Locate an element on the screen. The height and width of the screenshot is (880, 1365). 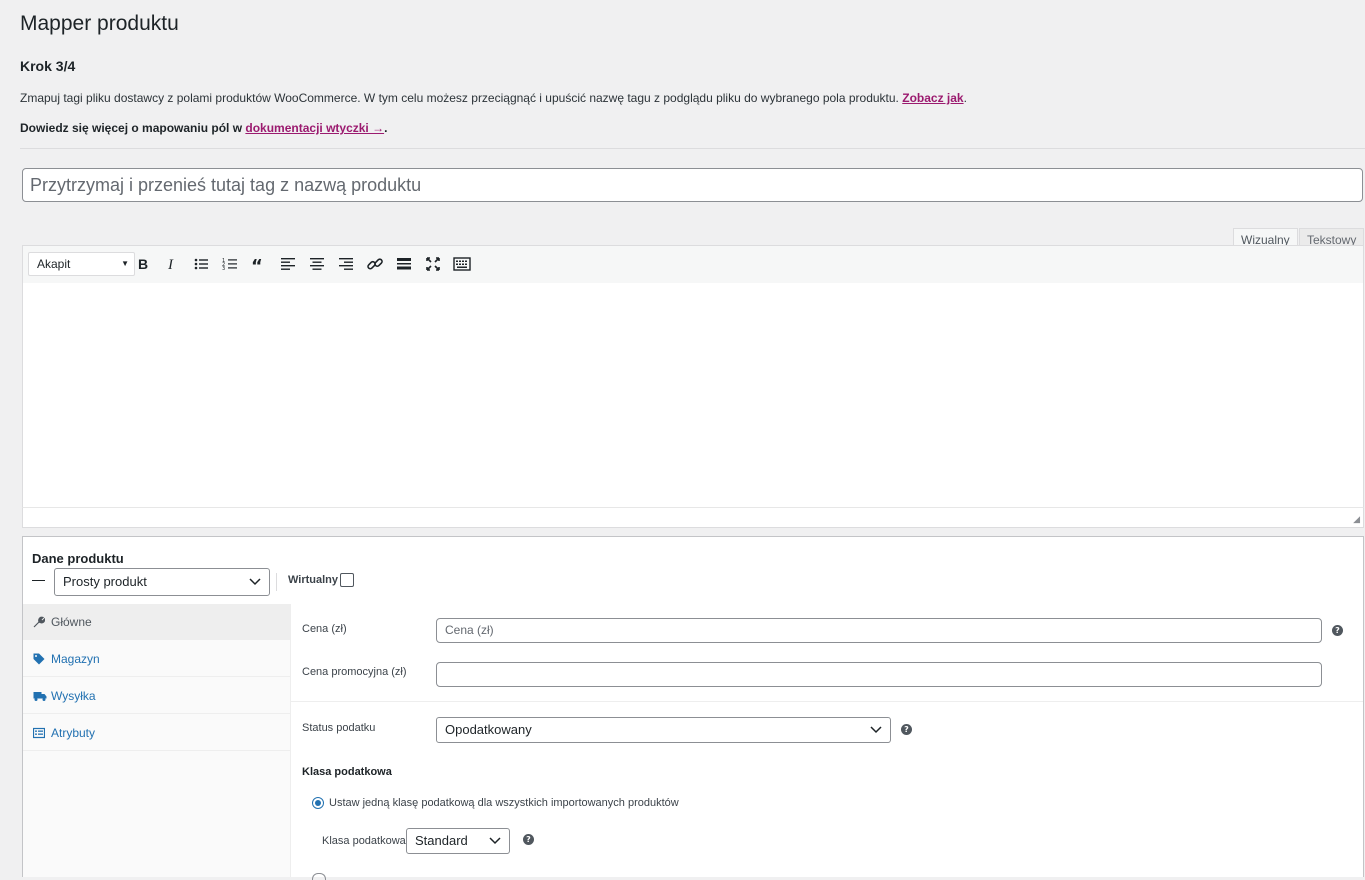
tab-general-label: Główne is located at coordinates (71, 621).